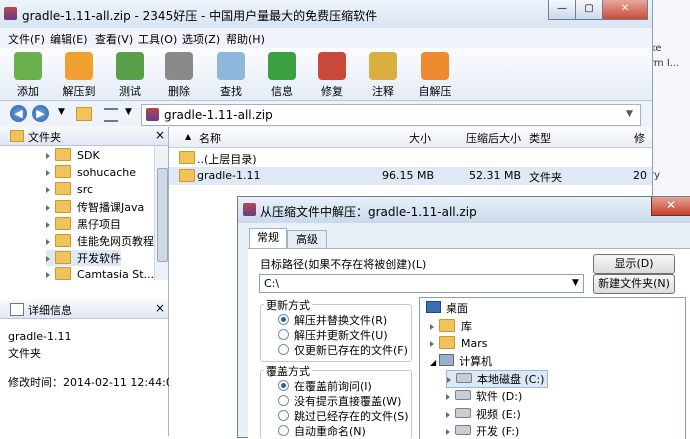 This screenshot has height=439, width=690. What do you see at coordinates (79, 74) in the screenshot?
I see `toolbar-button-1: 解压到` at bounding box center [79, 74].